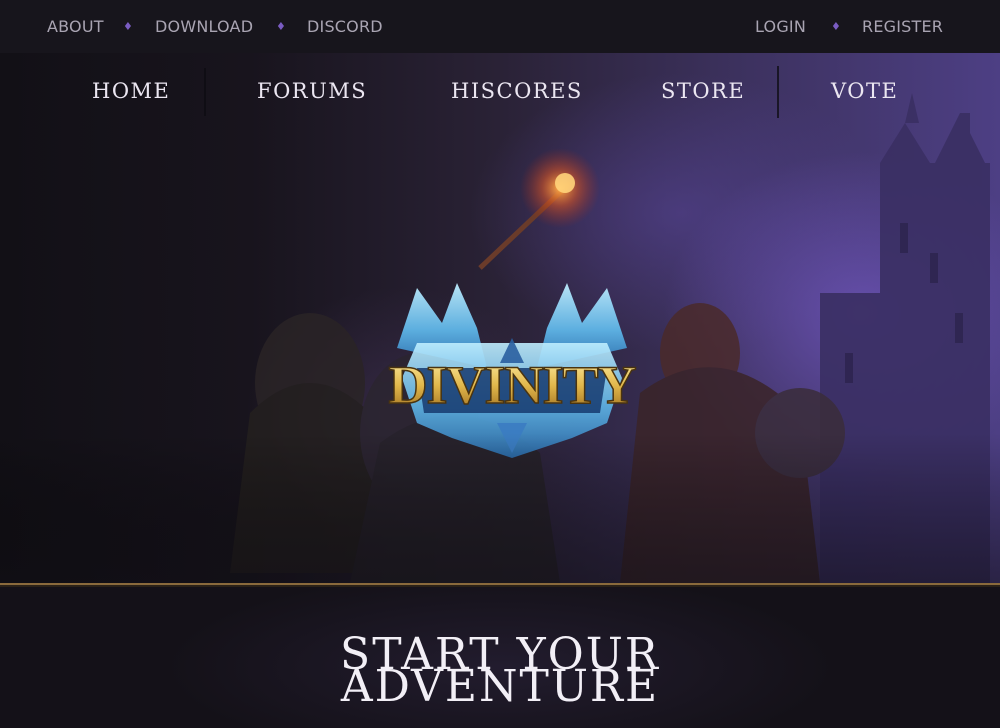 This screenshot has height=728, width=1000. What do you see at coordinates (902, 27) in the screenshot?
I see `register-link: REGISTER` at bounding box center [902, 27].